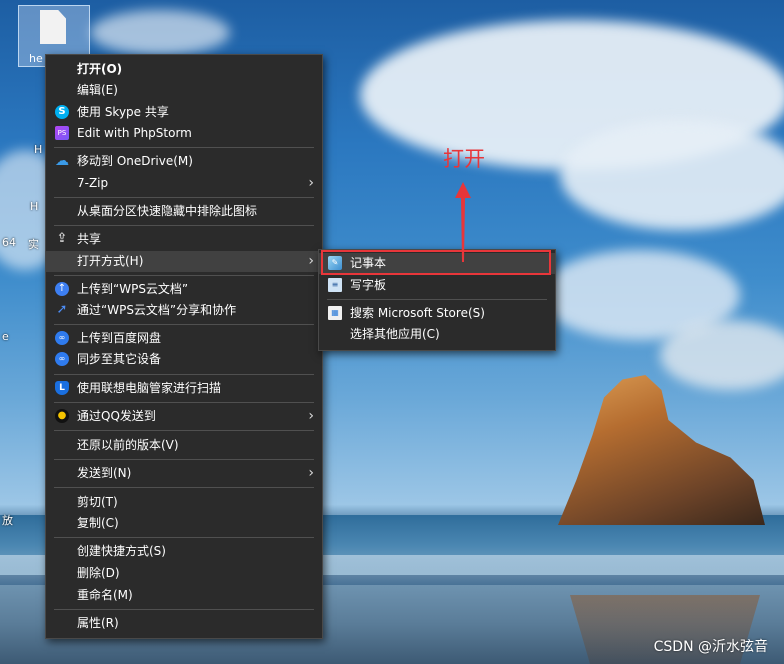 Image resolution: width=784 pixels, height=664 pixels. Describe the element at coordinates (184, 338) in the screenshot. I see `menu-item-baidu-upload: ∞ 上传到百度网盘` at that location.